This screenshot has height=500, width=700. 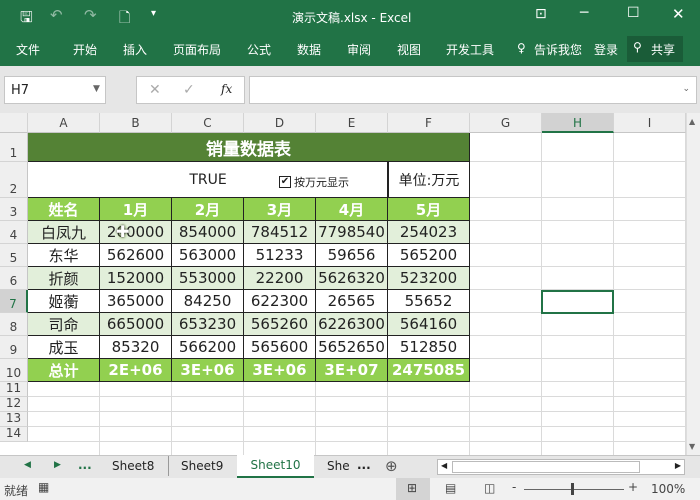 I want to click on column-header-A: A, so click(x=64, y=123).